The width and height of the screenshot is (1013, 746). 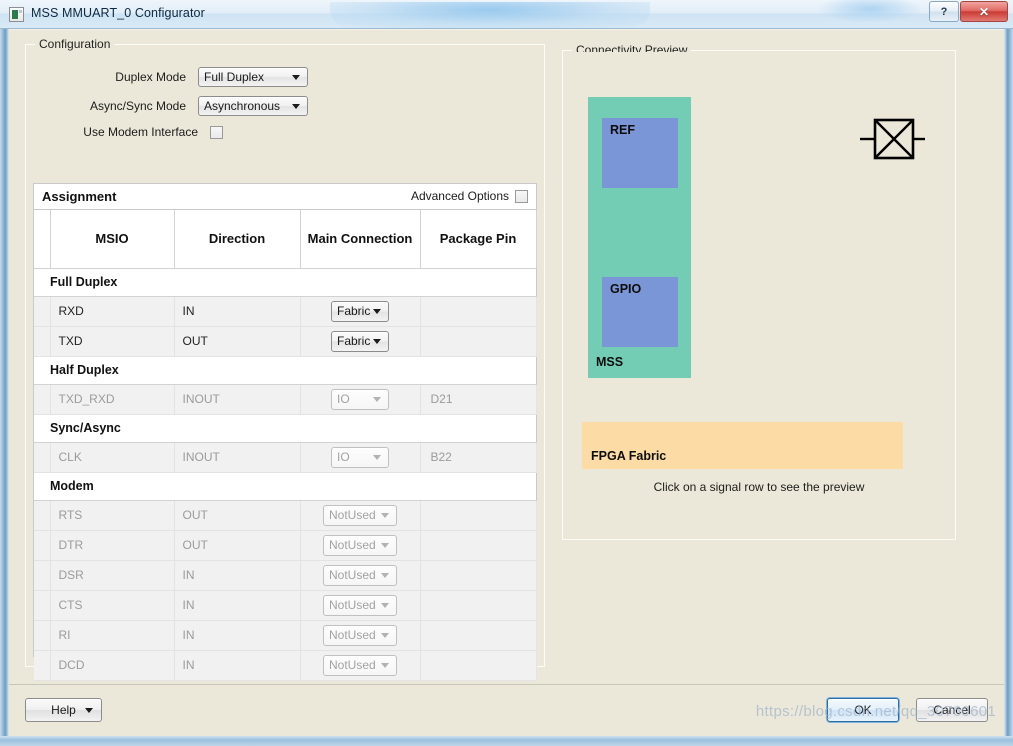 I want to click on cell-main-connection: IO, so click(x=360, y=399).